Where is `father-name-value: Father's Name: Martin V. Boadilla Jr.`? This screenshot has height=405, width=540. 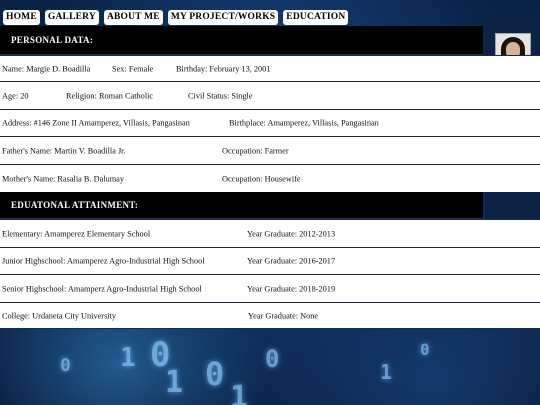
father-name-value: Father's Name: Martin V. Boadilla Jr. is located at coordinates (64, 150).